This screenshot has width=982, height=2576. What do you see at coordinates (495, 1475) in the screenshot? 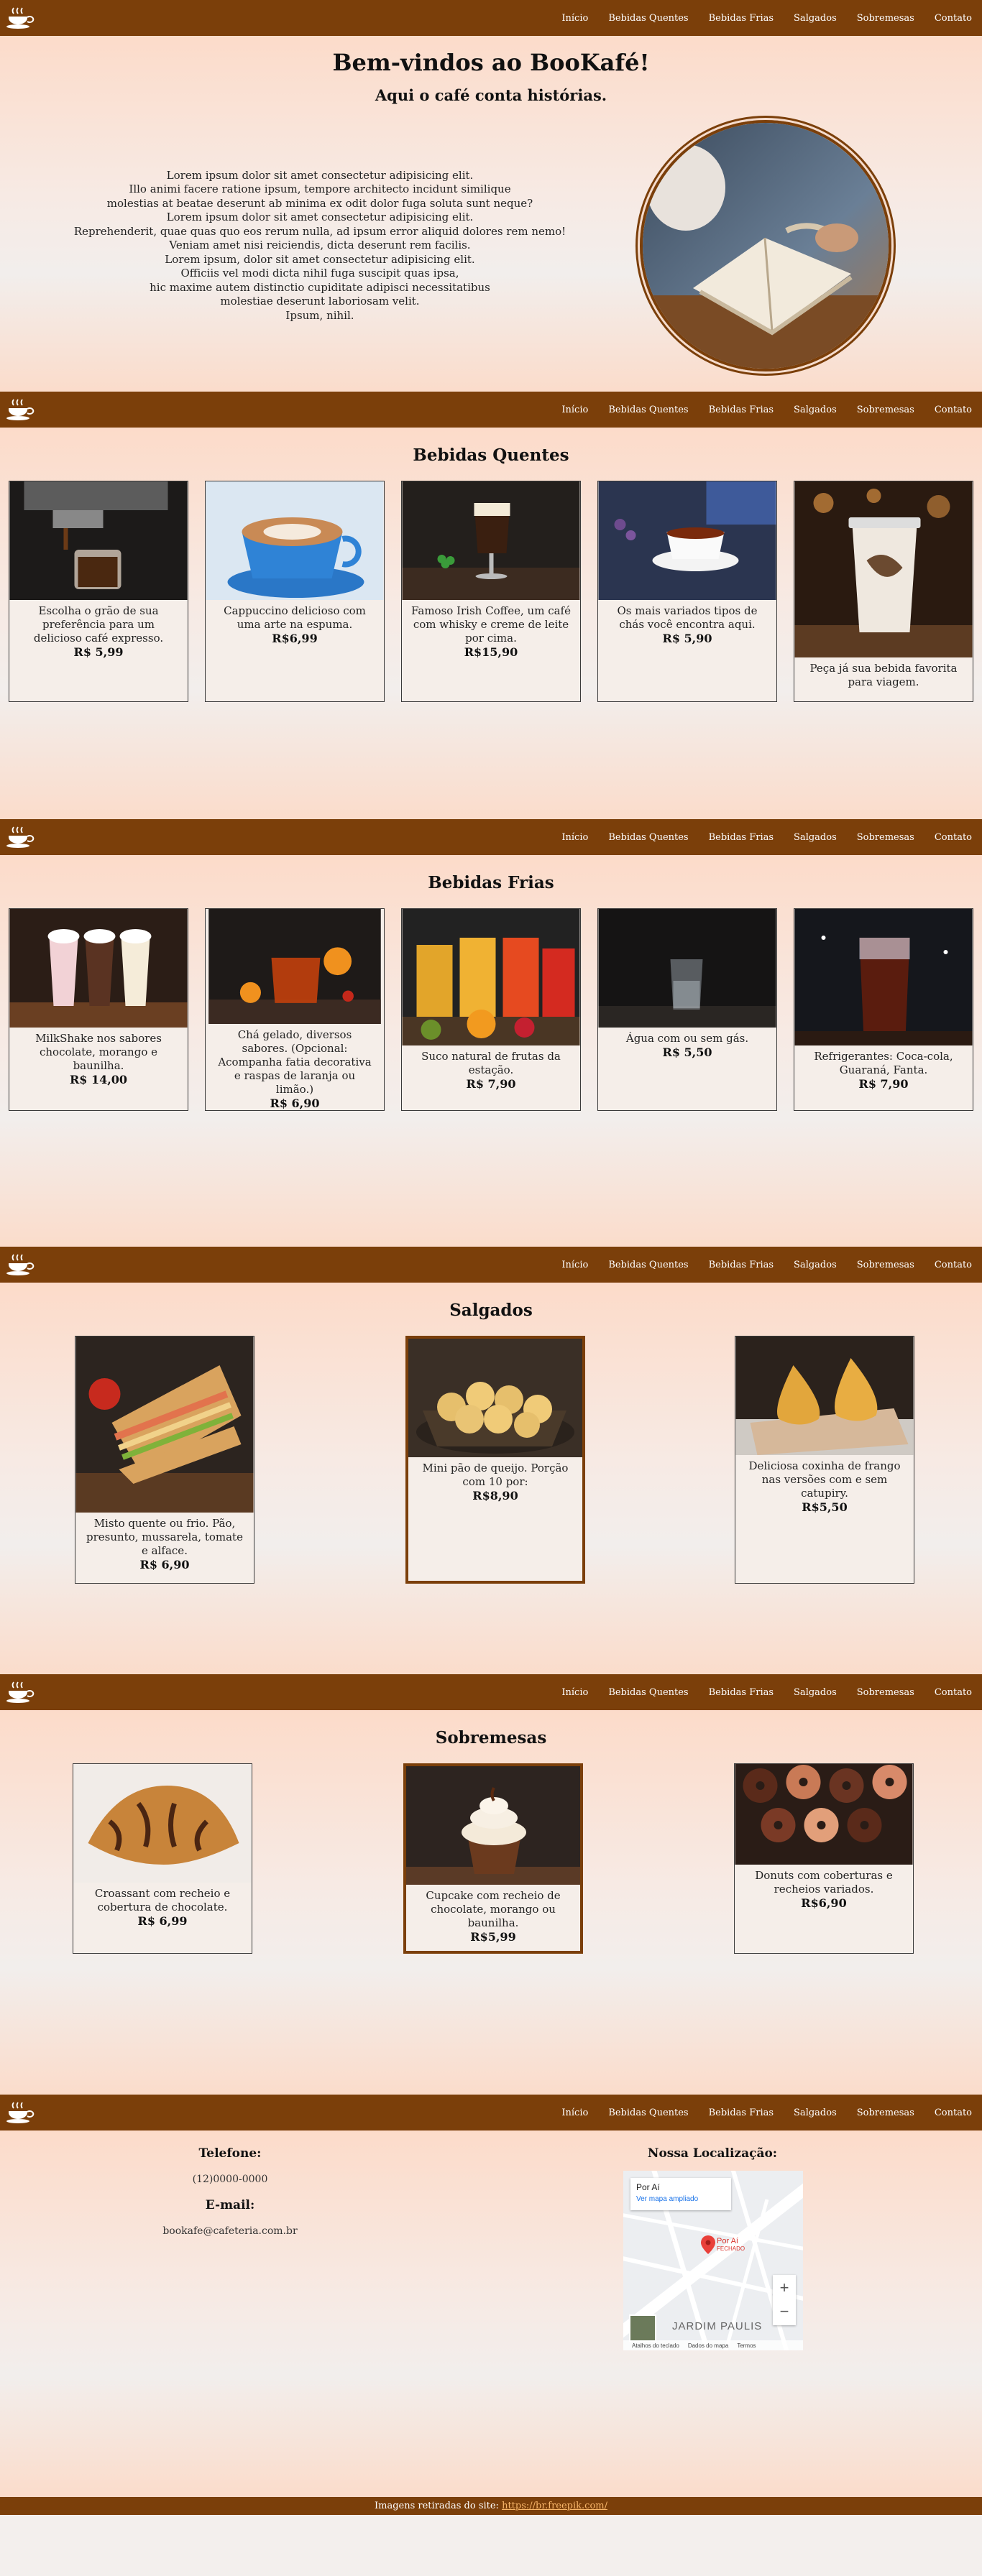
I see `product-description: Mini pão de queijo. Porção com 10 por:` at bounding box center [495, 1475].